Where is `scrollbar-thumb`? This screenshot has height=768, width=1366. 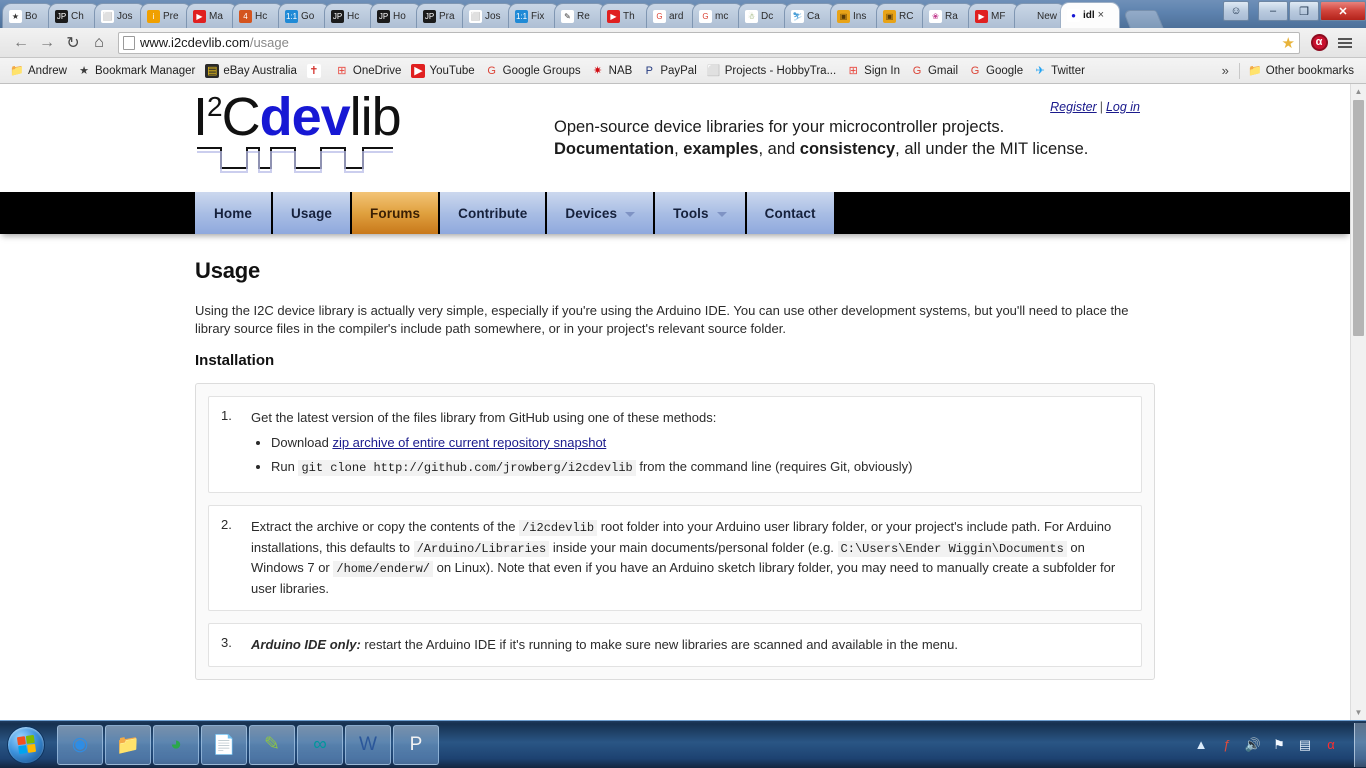
scrollbar-thumb is located at coordinates (1358, 218).